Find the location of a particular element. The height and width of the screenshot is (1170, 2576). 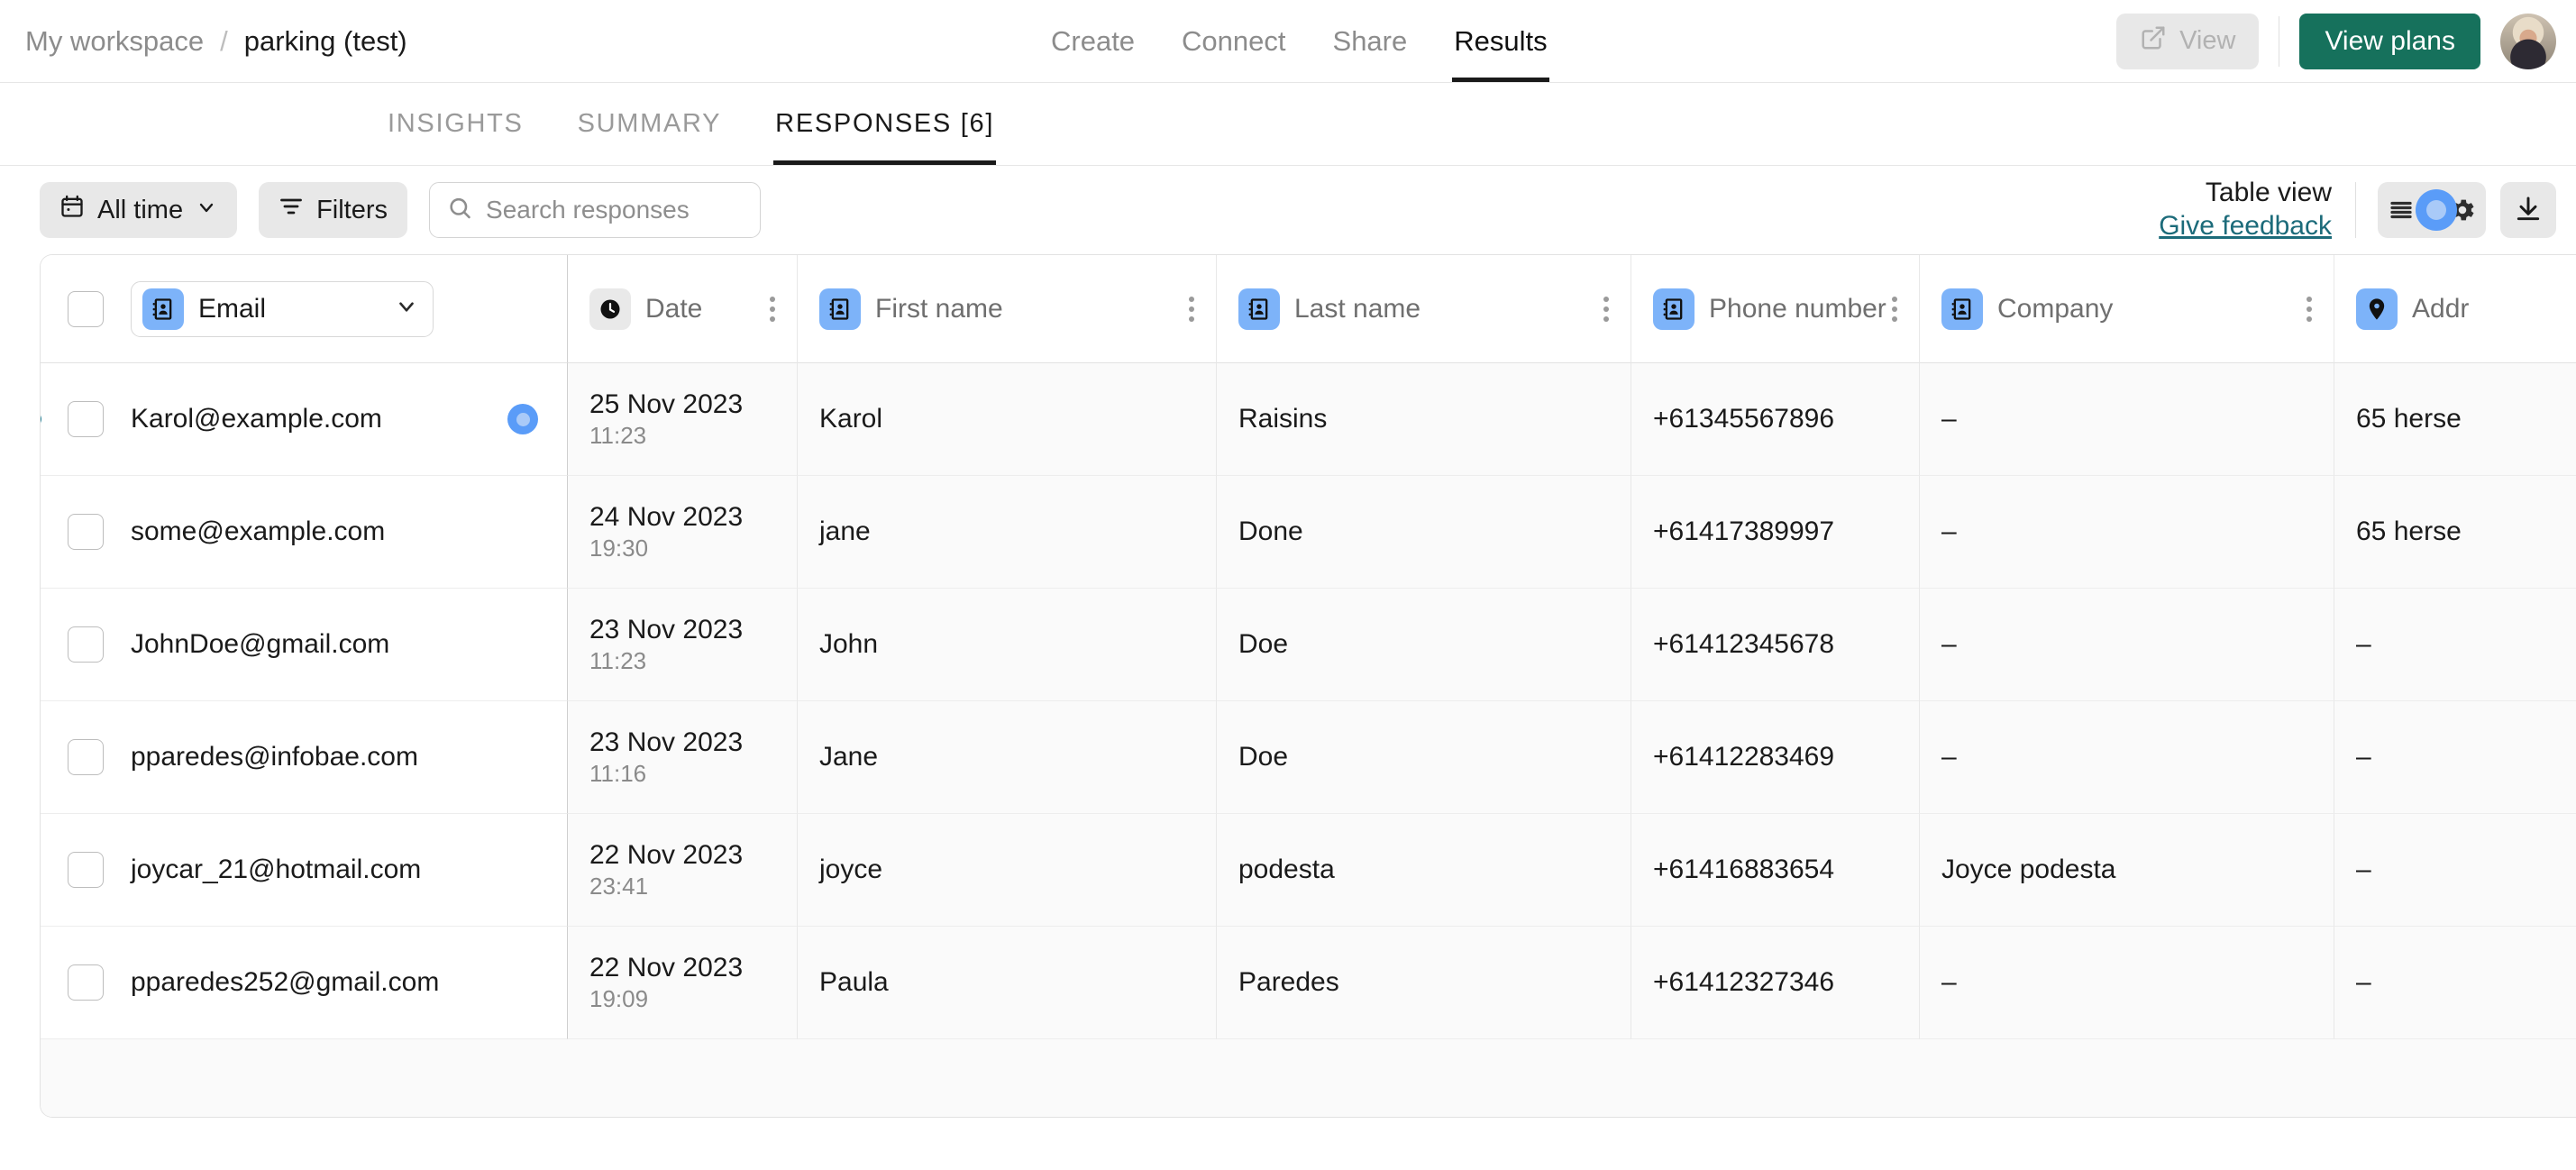

view-button: View is located at coordinates (2188, 41).